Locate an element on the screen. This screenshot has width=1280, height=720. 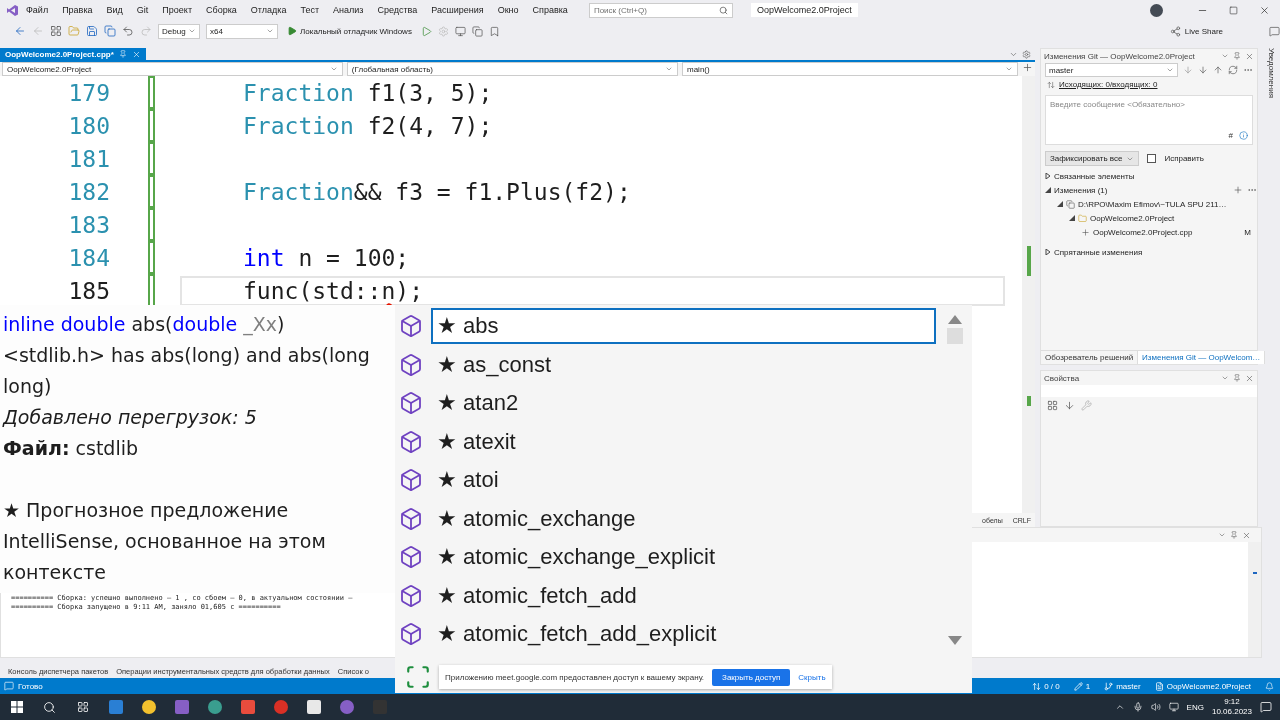
back-icon is located at coordinates (20, 31).